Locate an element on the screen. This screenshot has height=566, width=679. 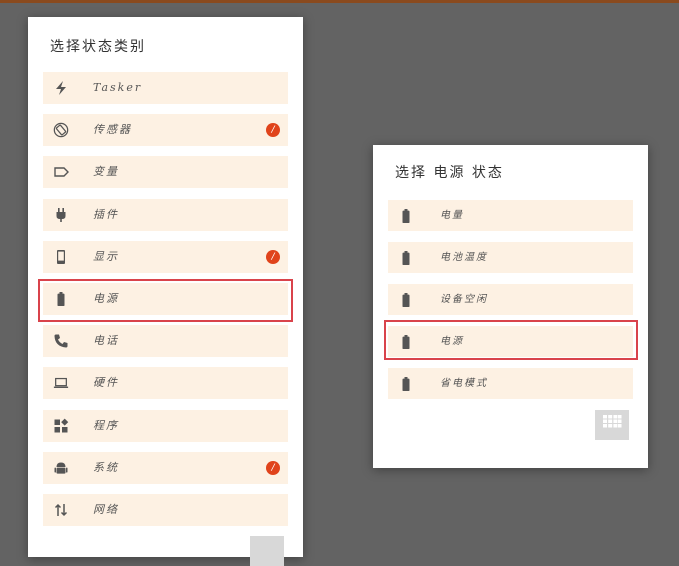
category-item-tasker: Tasker is located at coordinates (165, 88).